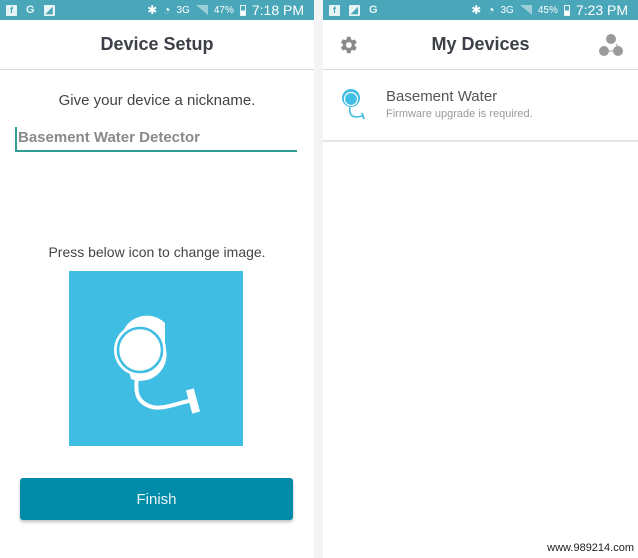  I want to click on clock: 7:18 PM, so click(277, 10).